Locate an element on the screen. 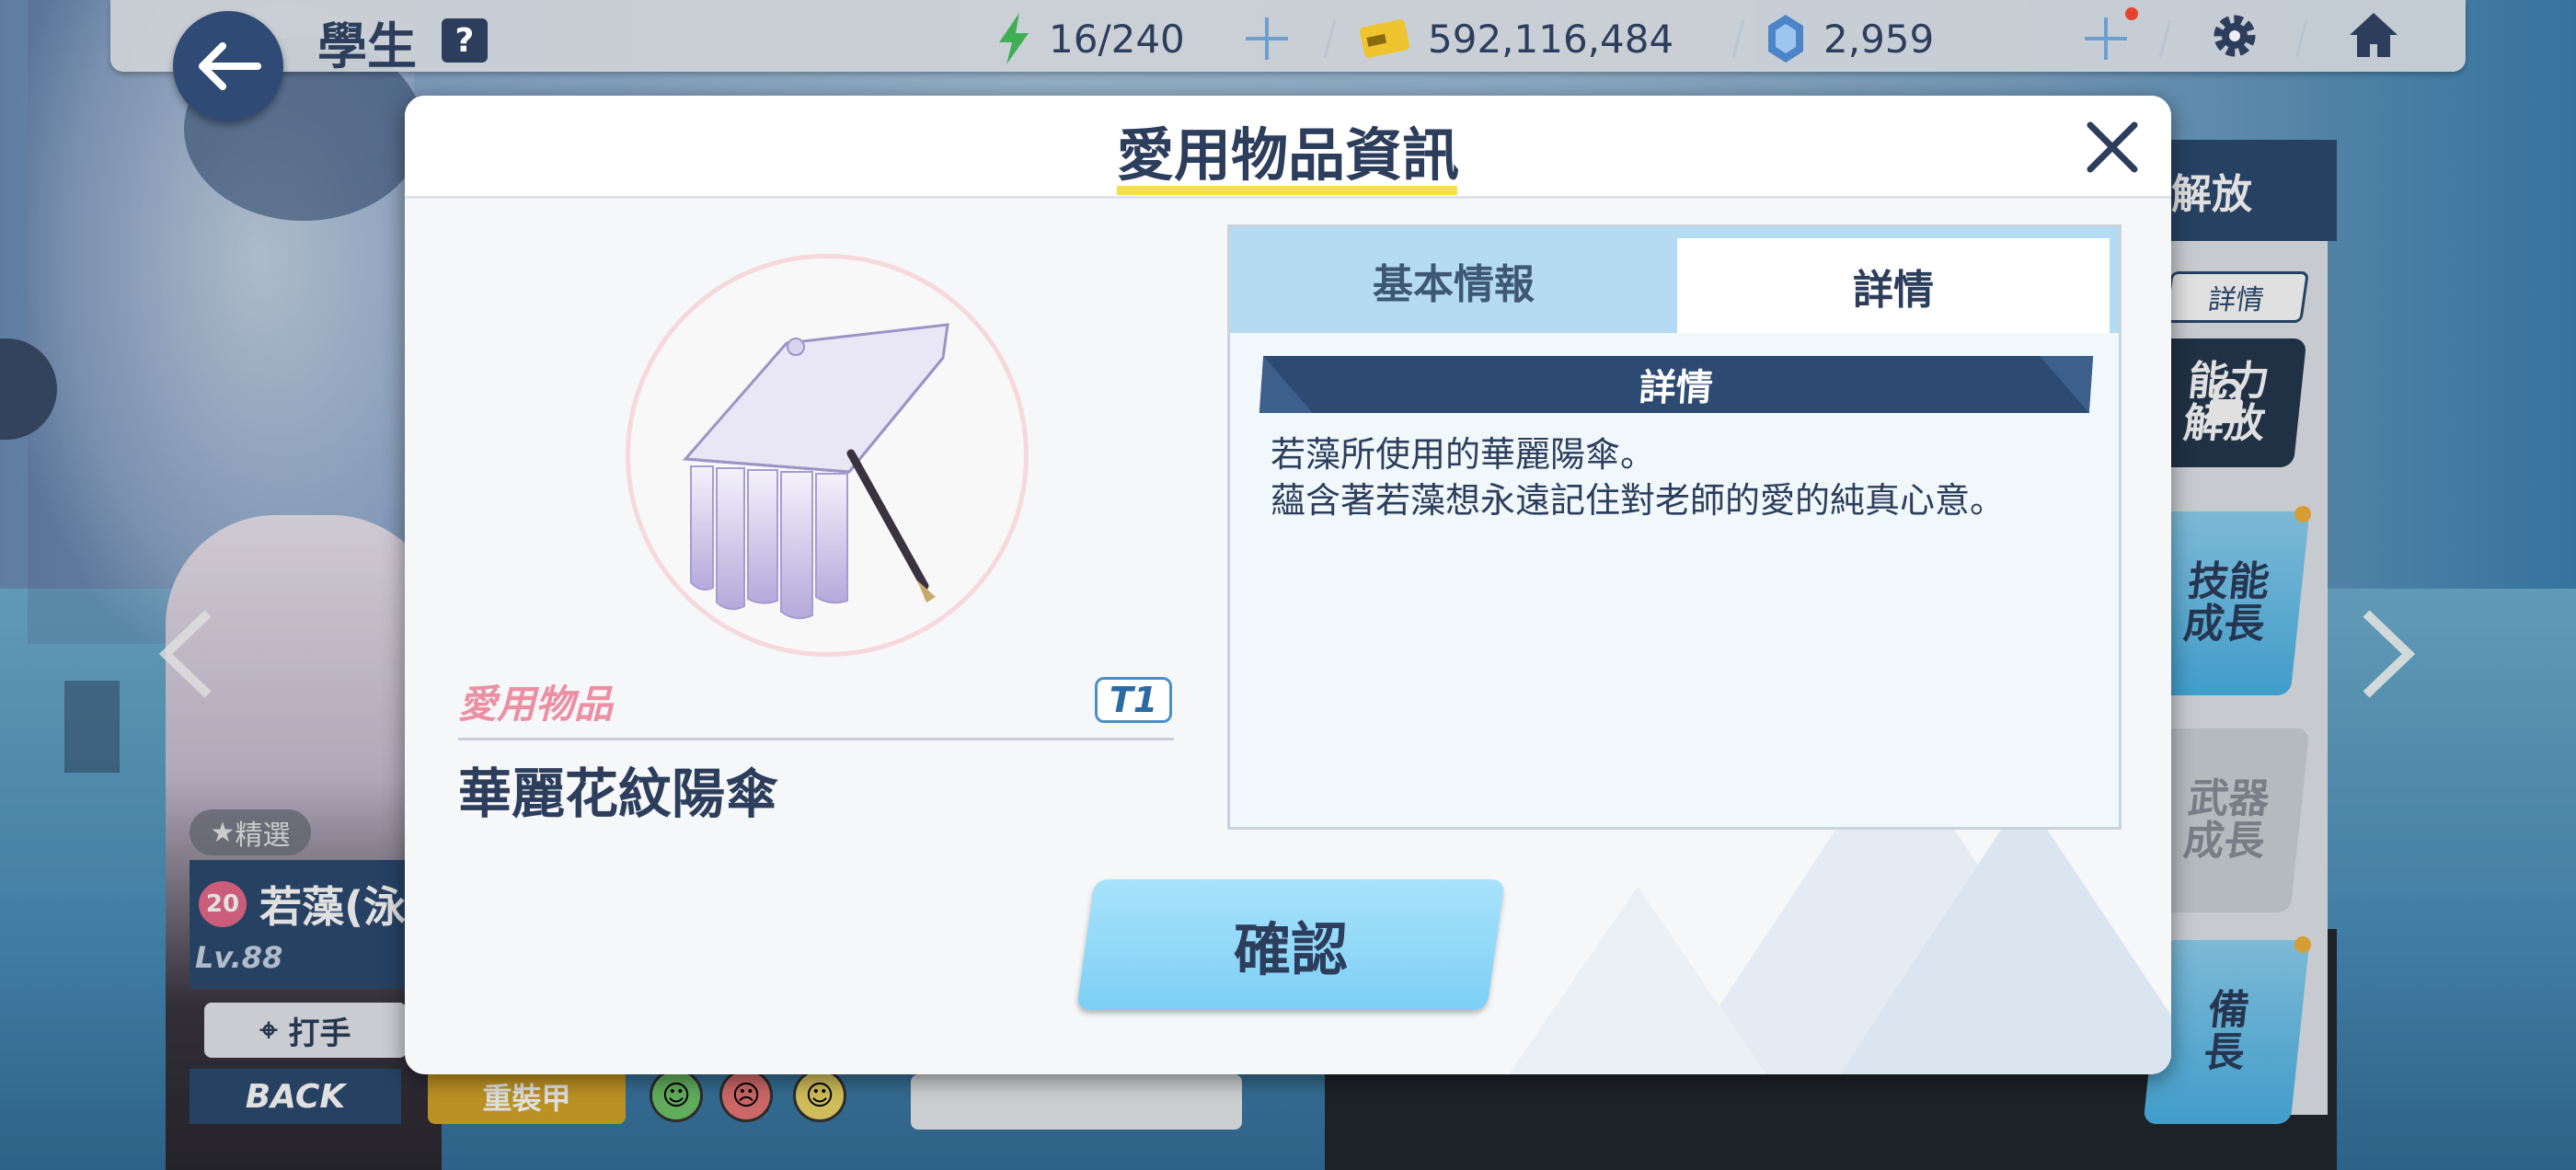 The height and width of the screenshot is (1170, 2576). gear-icon is located at coordinates (2235, 36).